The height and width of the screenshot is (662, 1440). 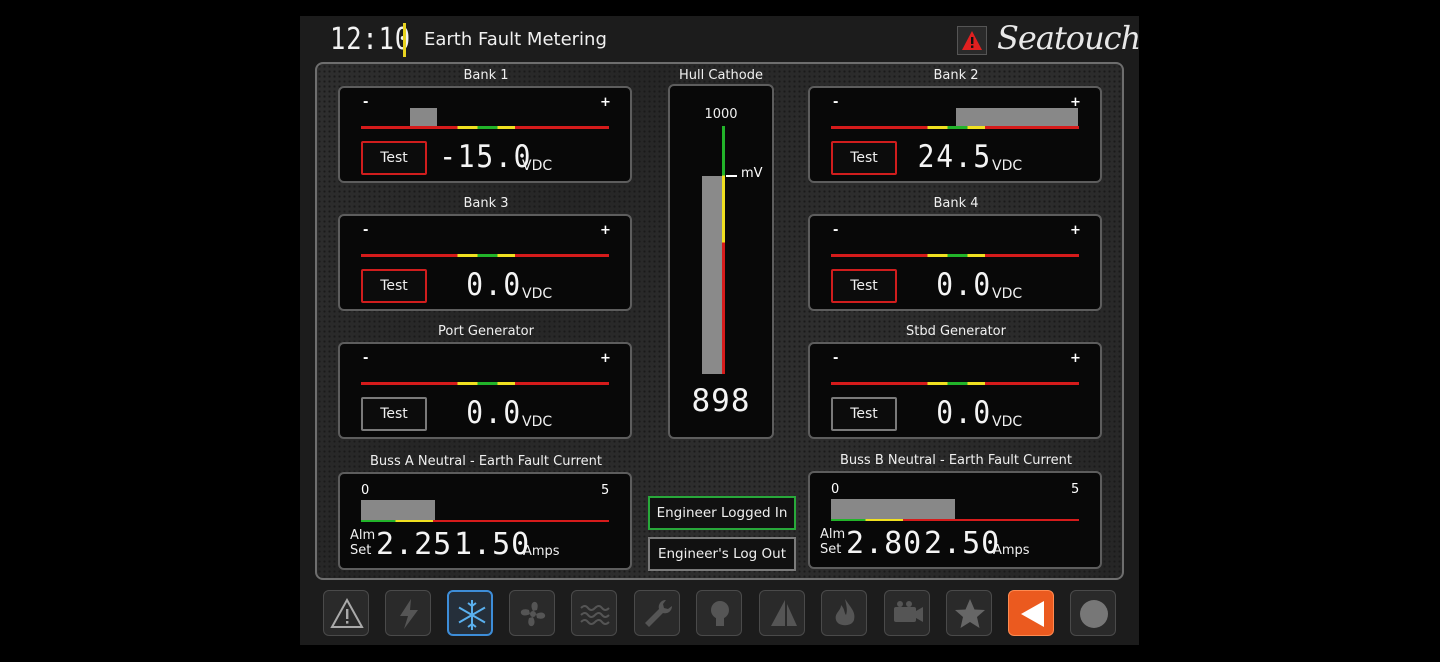 I want to click on hull-max-label: 1000, so click(x=721, y=114).